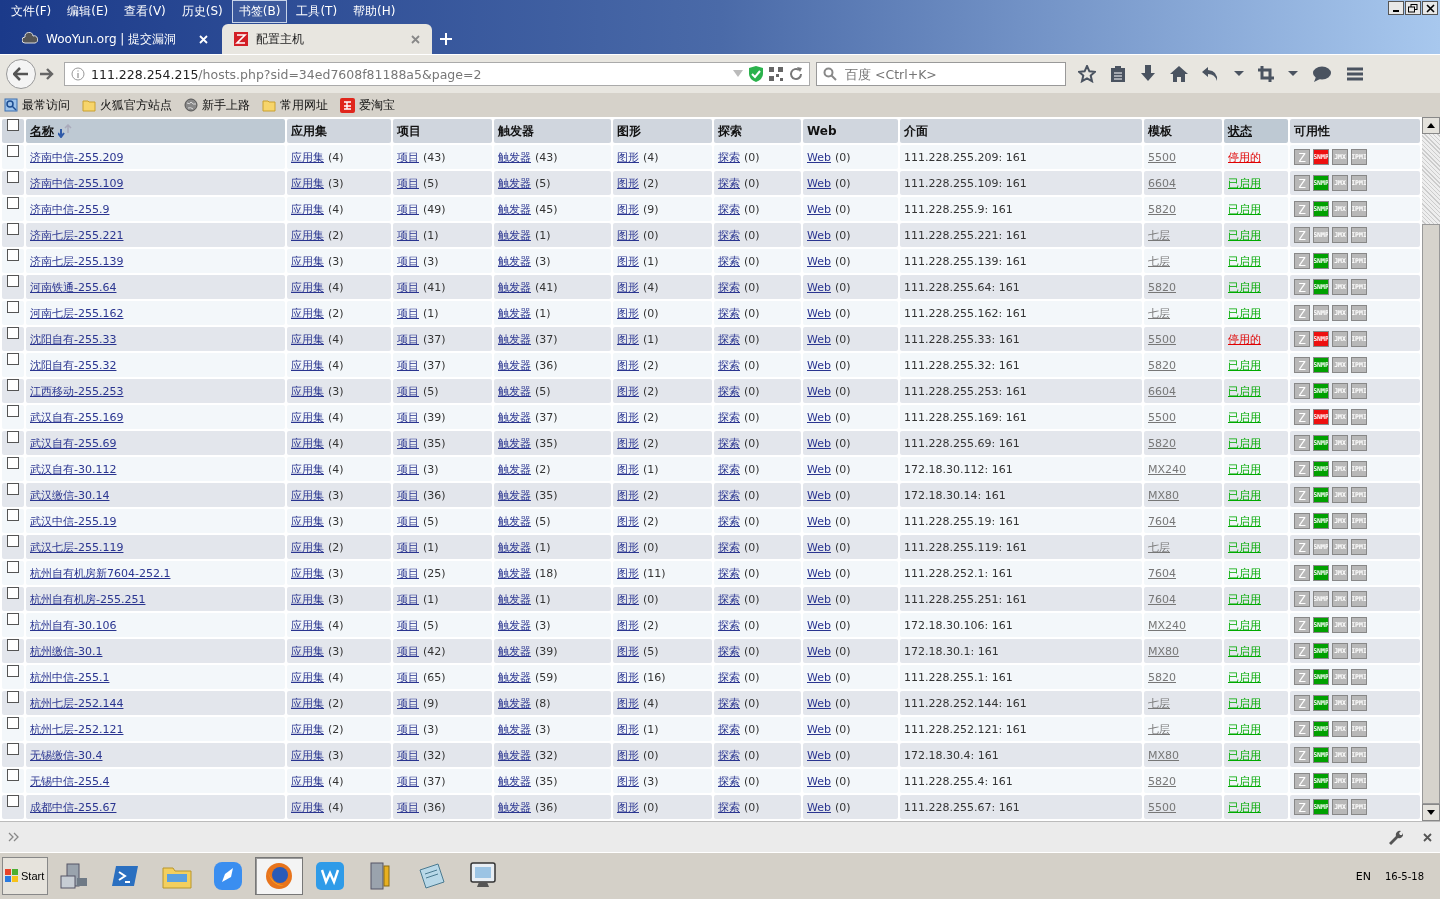  I want to click on menu-item: 历史(S), so click(202, 11).